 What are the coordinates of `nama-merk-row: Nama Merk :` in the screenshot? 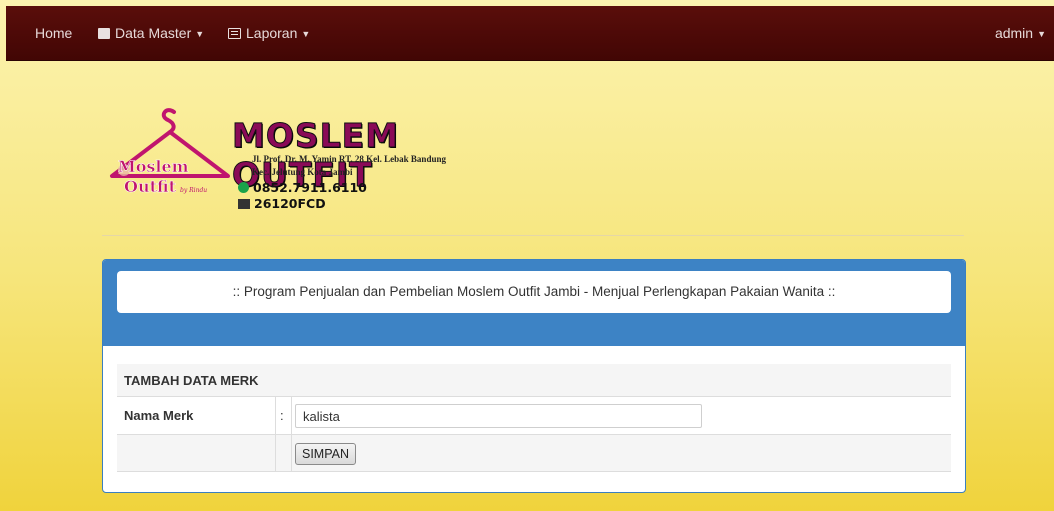 It's located at (534, 416).